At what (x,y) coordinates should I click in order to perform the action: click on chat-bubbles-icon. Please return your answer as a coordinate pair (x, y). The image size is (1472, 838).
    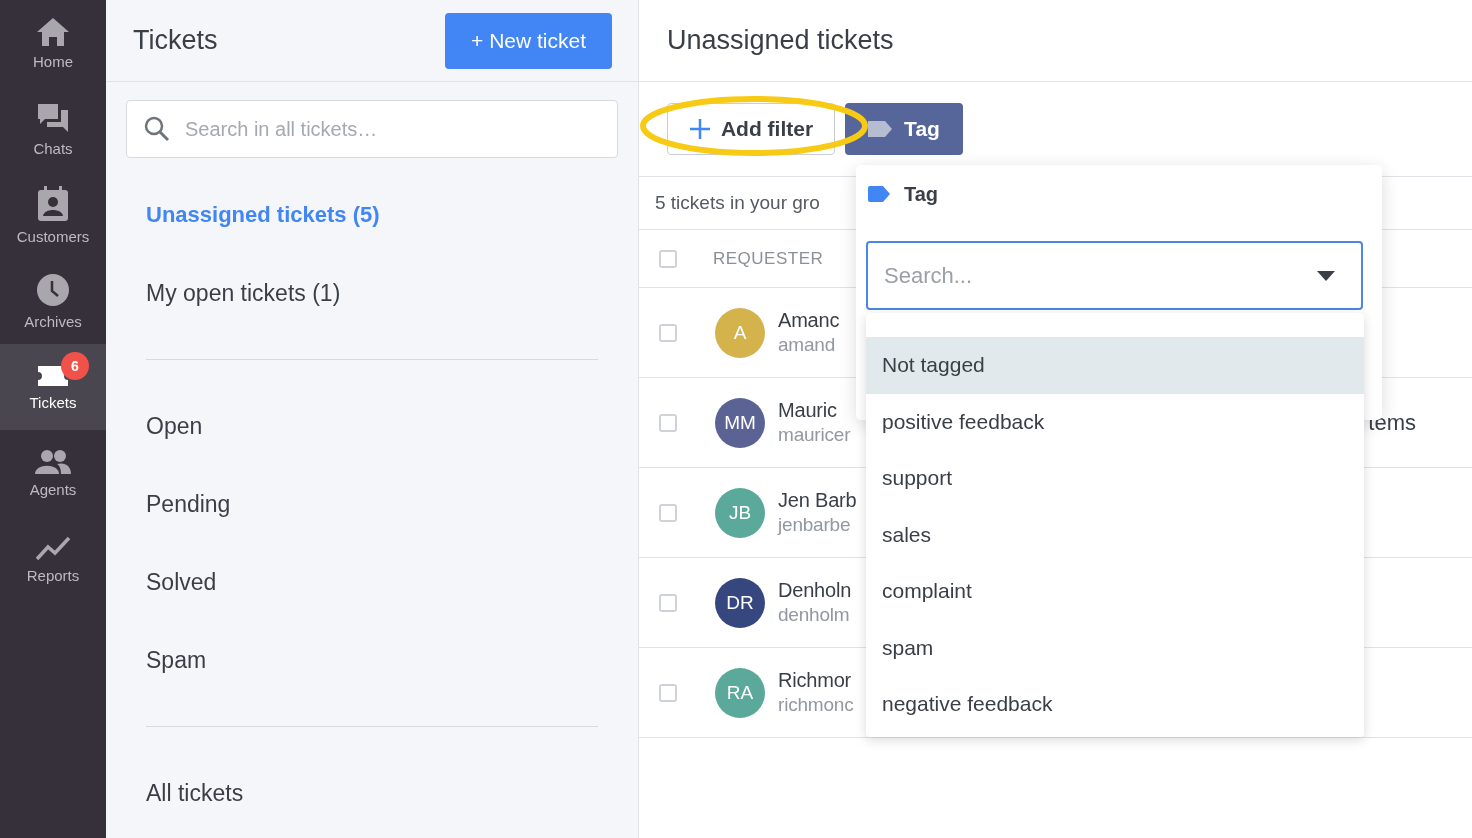
    Looking at the image, I should click on (53, 117).